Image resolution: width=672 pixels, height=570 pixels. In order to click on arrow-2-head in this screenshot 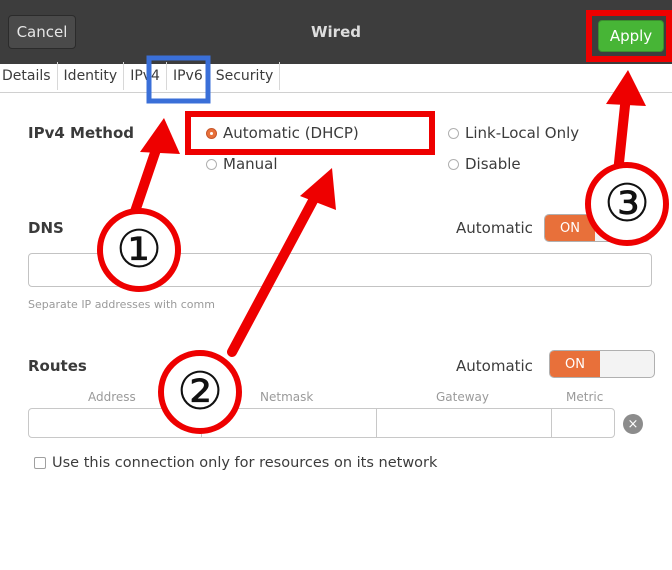, I will do `click(318, 189)`.